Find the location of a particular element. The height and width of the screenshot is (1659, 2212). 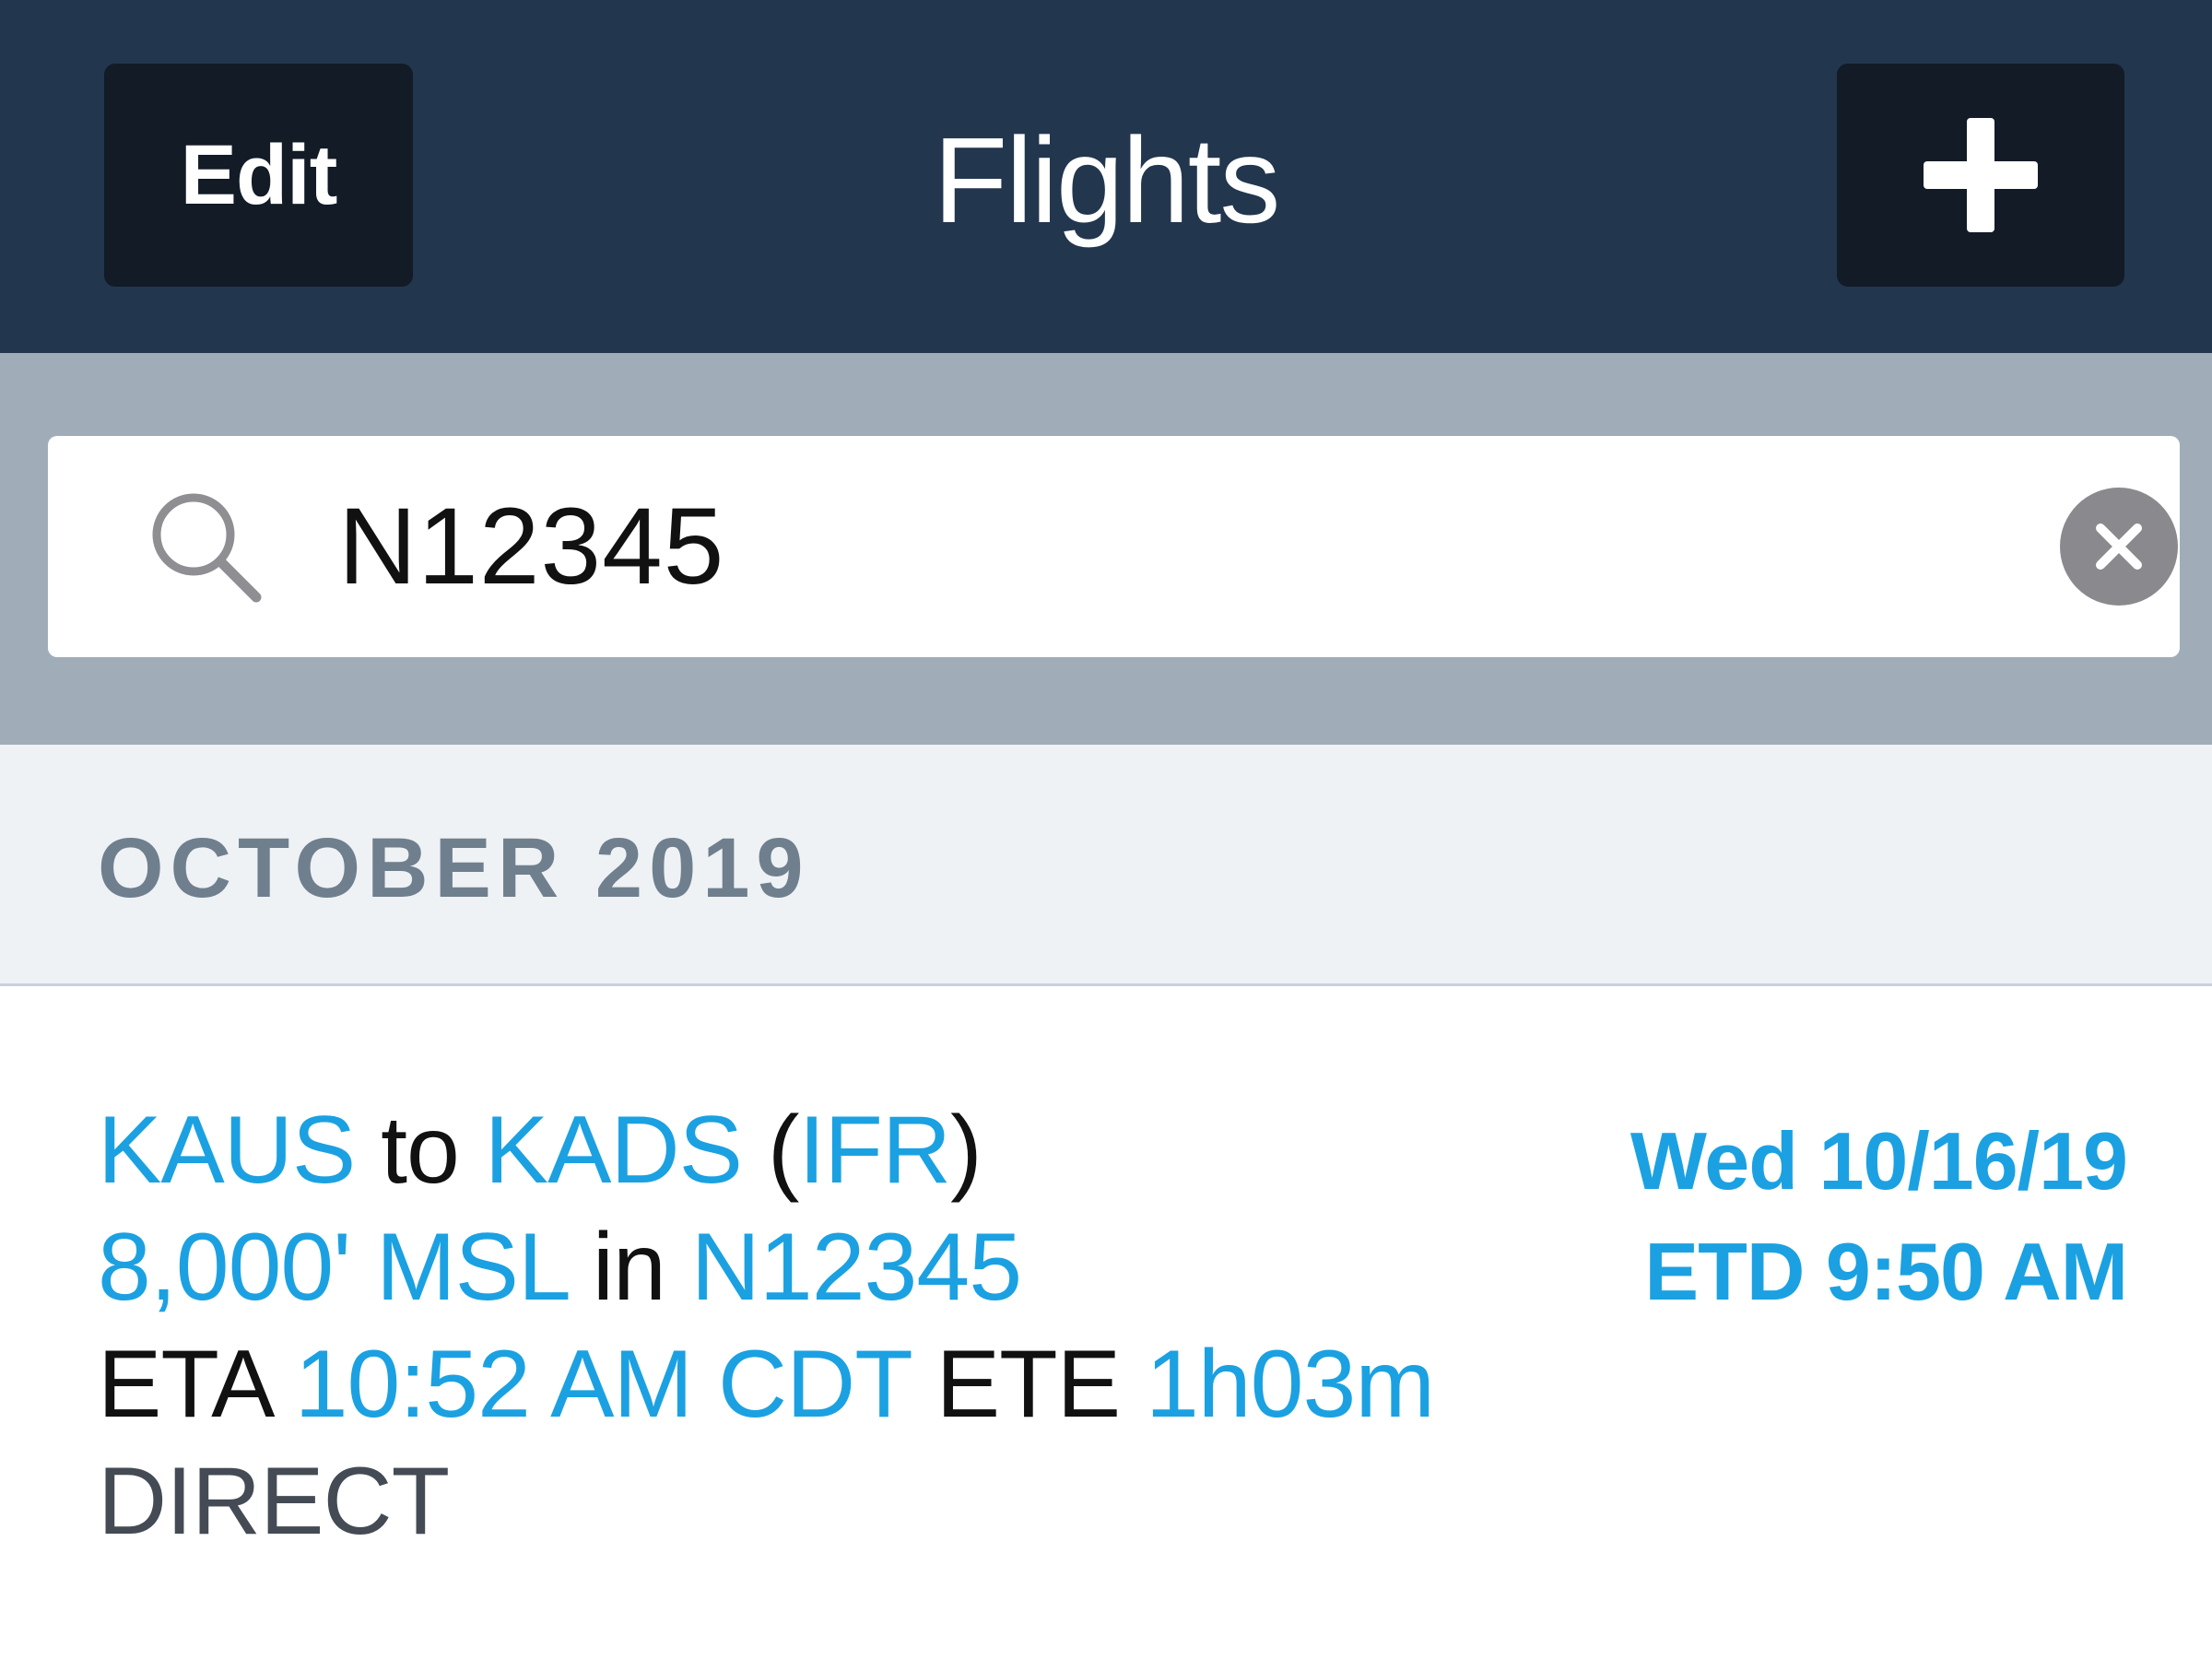

flight-etd: ETD 9:50 AM is located at coordinates (1886, 1271).